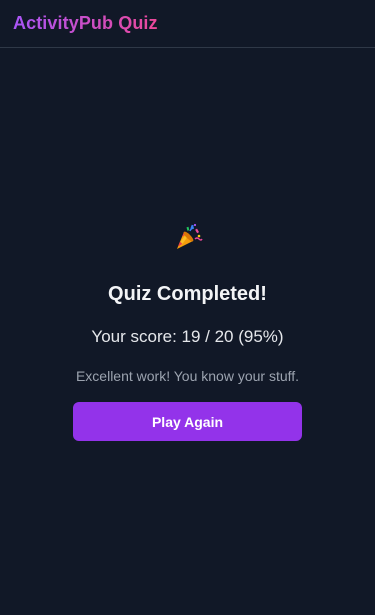 Image resolution: width=375 pixels, height=615 pixels. What do you see at coordinates (187, 24) in the screenshot?
I see `app-header: ActivityPub Quiz` at bounding box center [187, 24].